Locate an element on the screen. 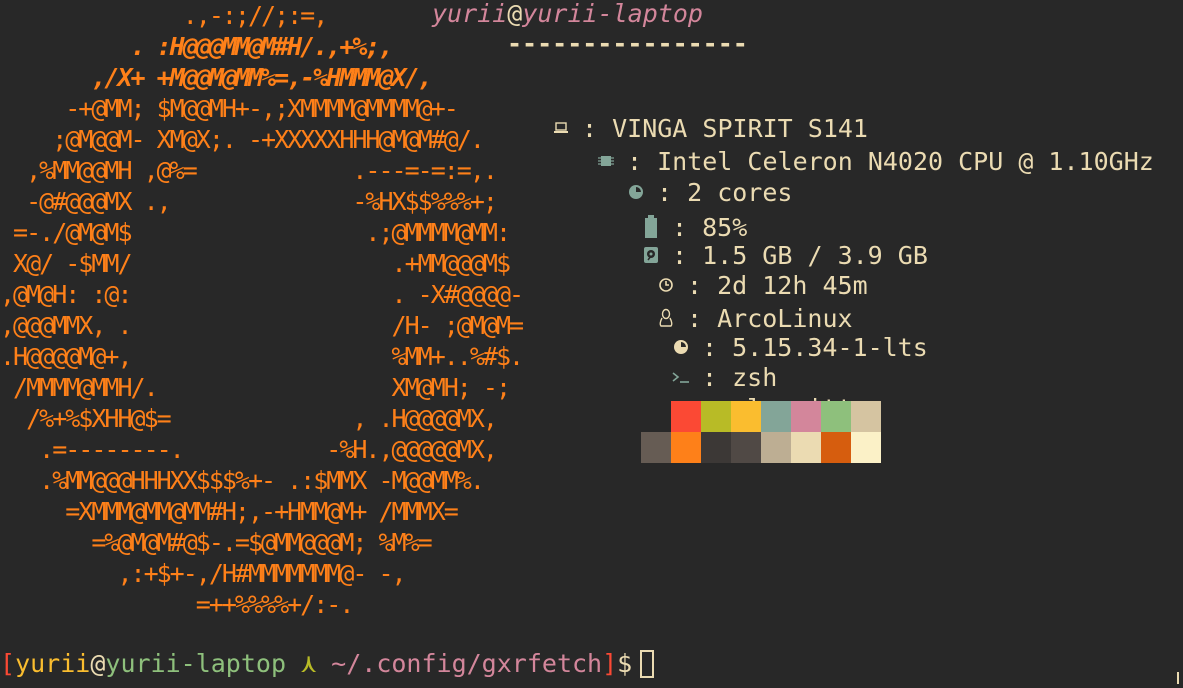 The height and width of the screenshot is (688, 1183). fetch-hostname: yurii-laptop is located at coordinates (612, 14).